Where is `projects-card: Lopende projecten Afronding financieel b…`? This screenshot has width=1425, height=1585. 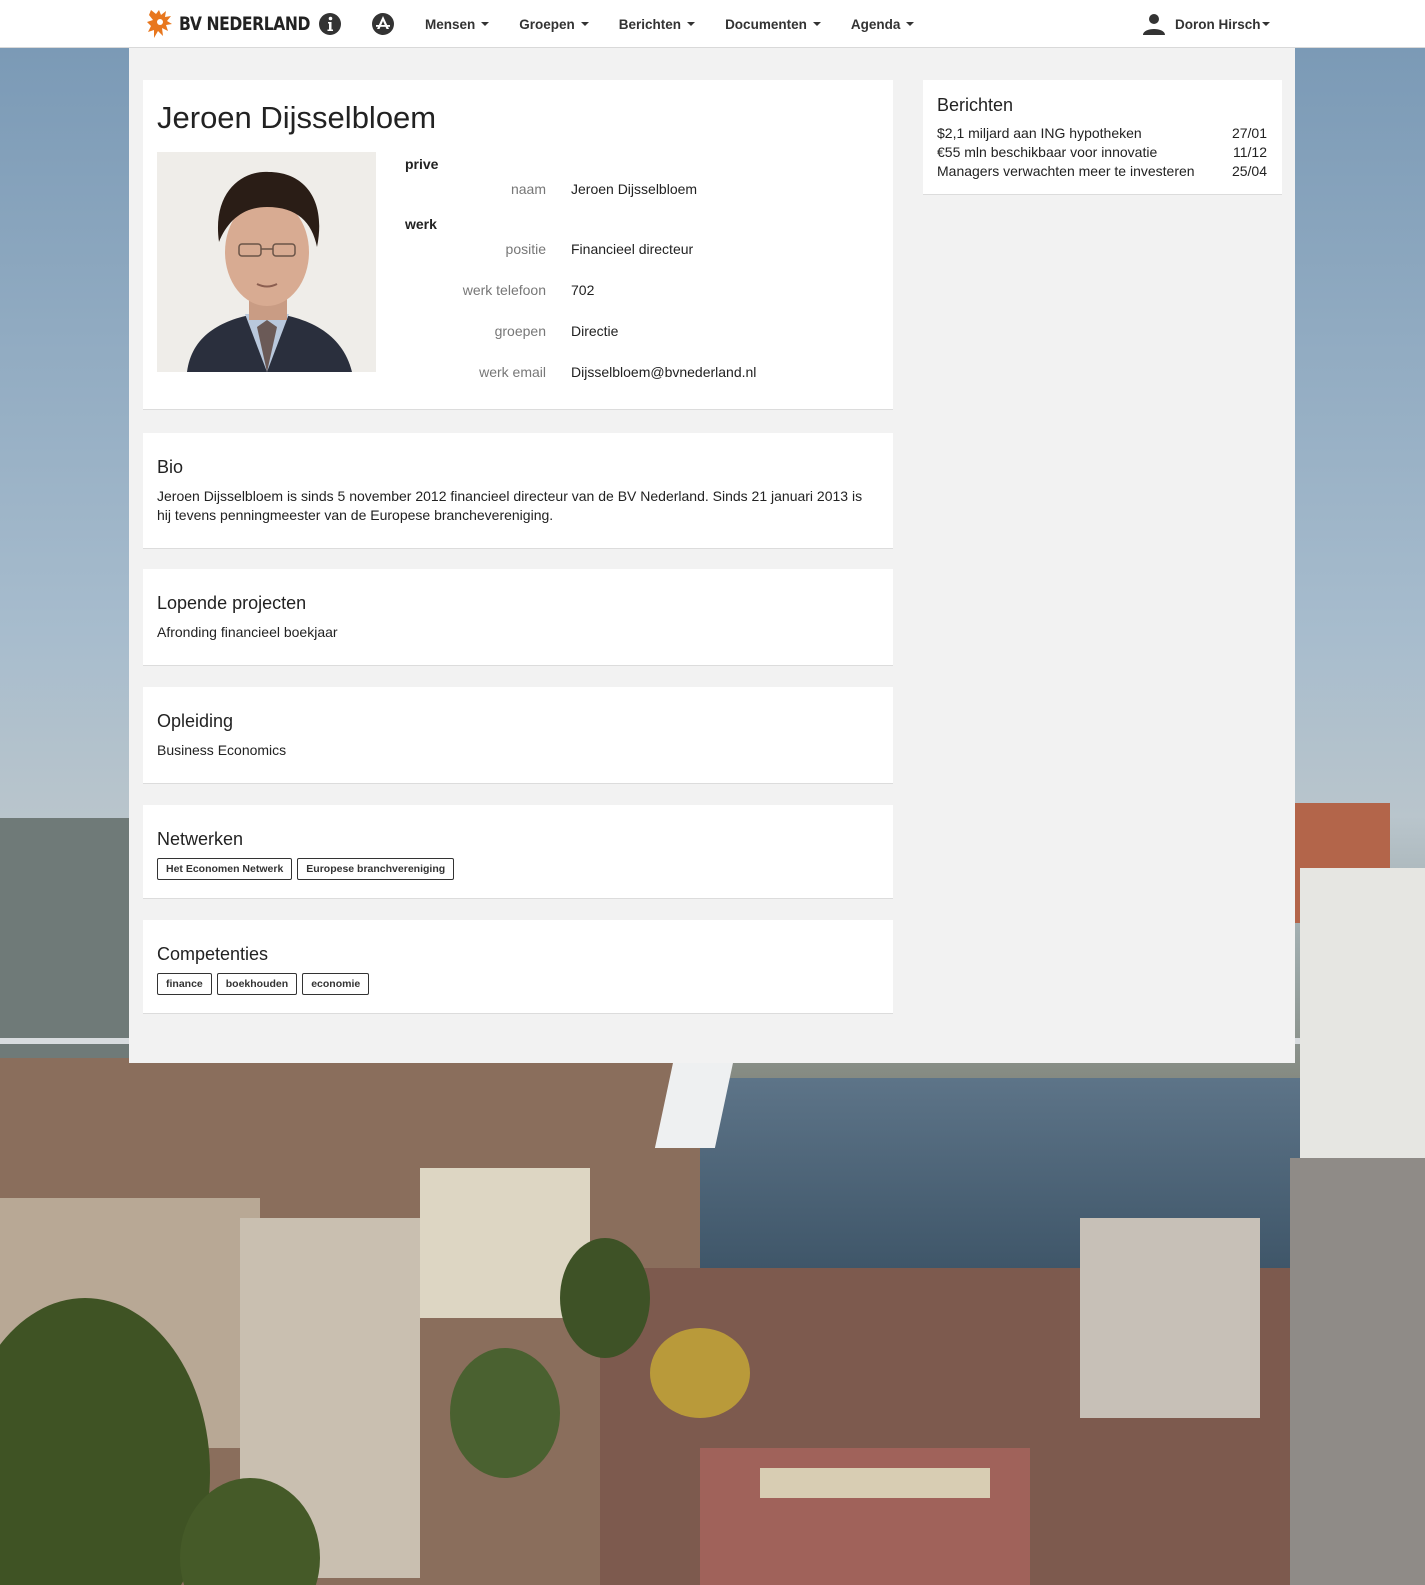
projects-card: Lopende projecten Afronding financieel b… is located at coordinates (518, 617).